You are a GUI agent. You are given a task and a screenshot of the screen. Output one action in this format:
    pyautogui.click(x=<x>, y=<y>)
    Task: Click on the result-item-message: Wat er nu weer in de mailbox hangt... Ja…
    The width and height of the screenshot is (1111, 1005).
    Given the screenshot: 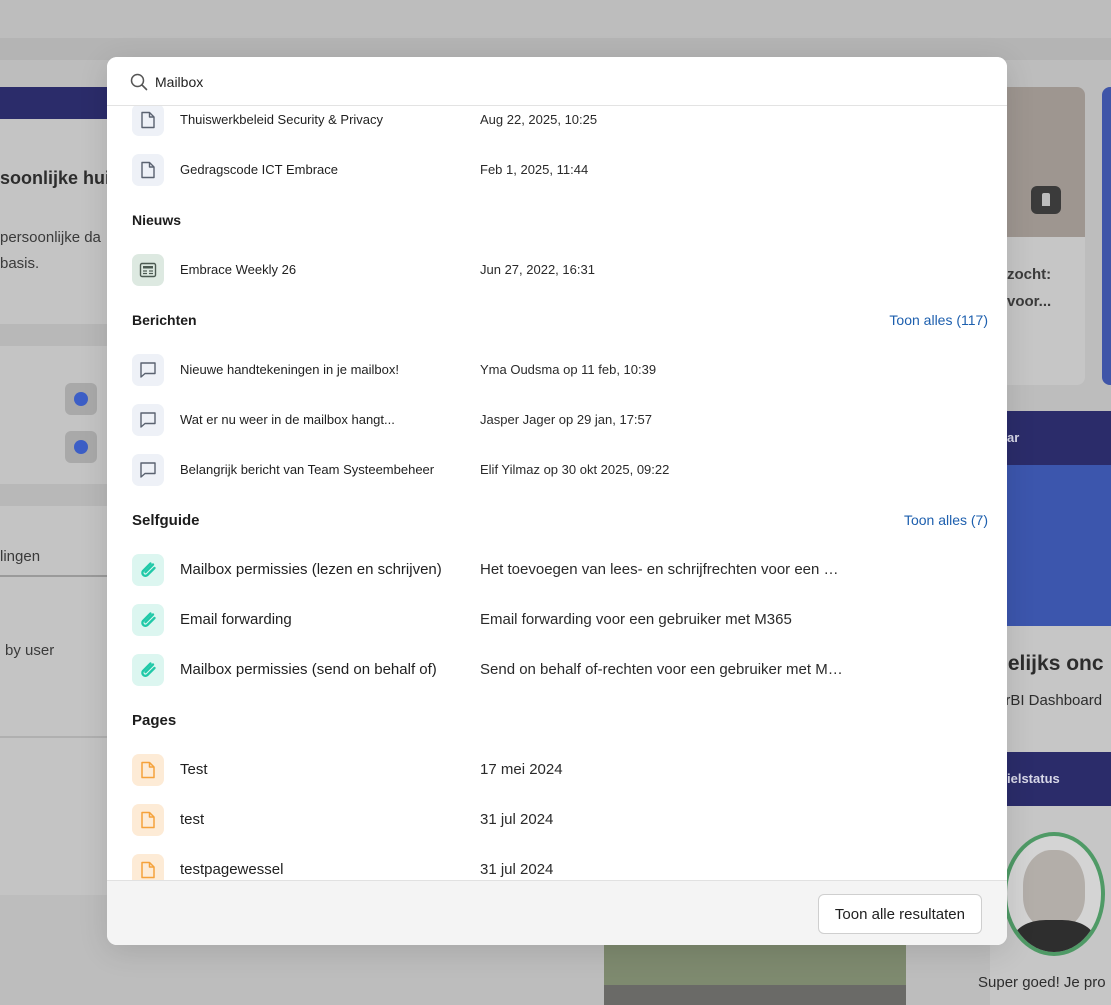 What is the action you would take?
    pyautogui.click(x=560, y=420)
    